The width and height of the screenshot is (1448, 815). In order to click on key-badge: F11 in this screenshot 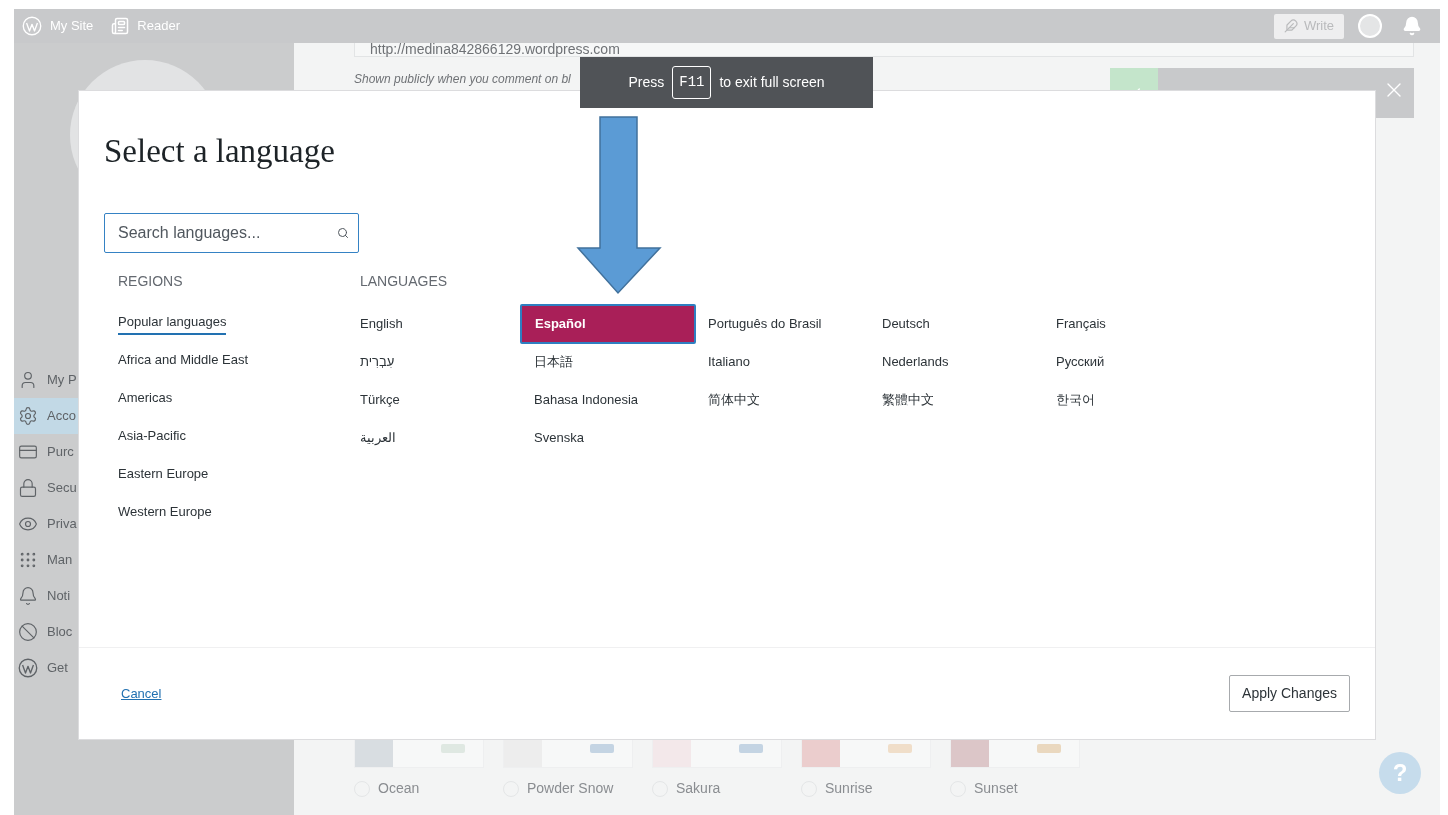, I will do `click(692, 82)`.